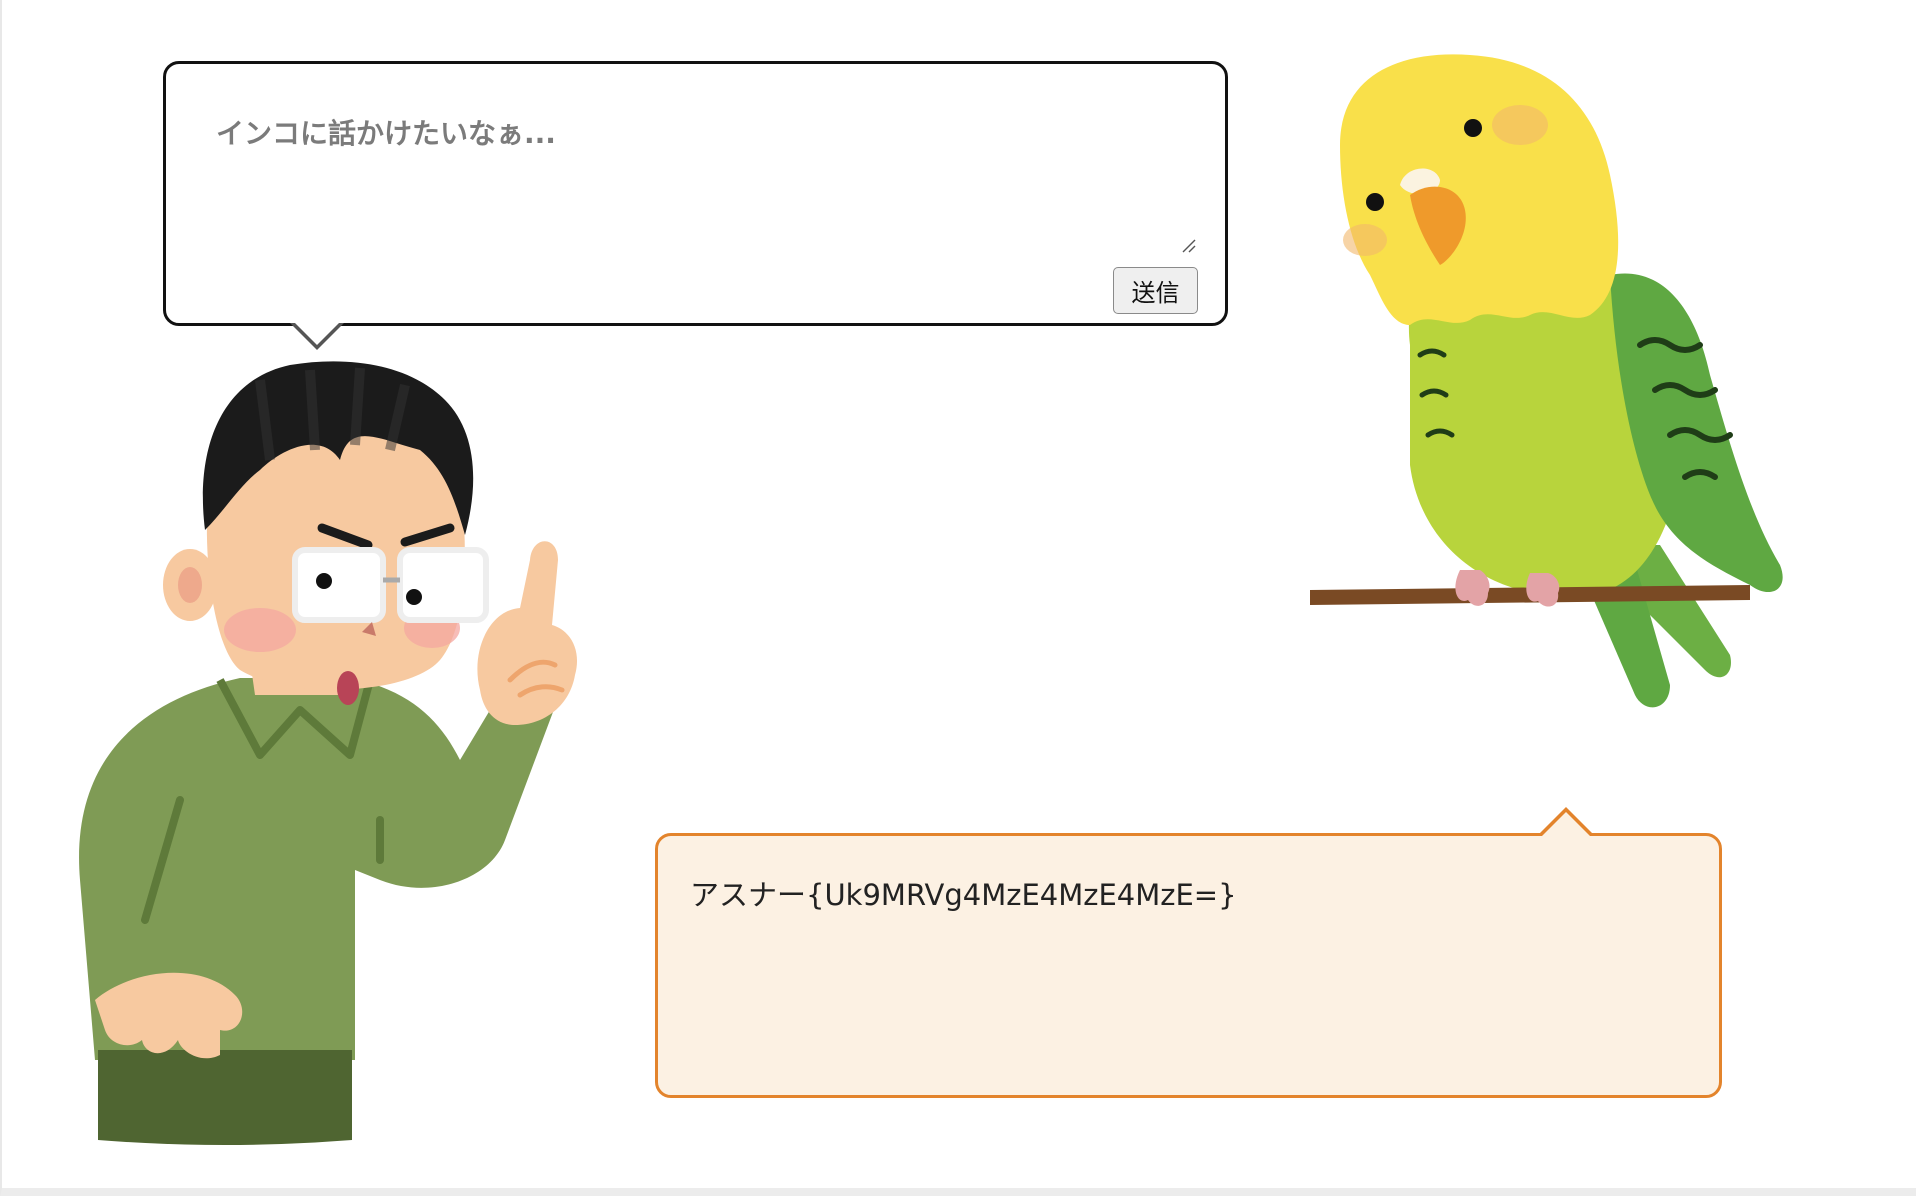  I want to click on message-input, so click(708, 186).